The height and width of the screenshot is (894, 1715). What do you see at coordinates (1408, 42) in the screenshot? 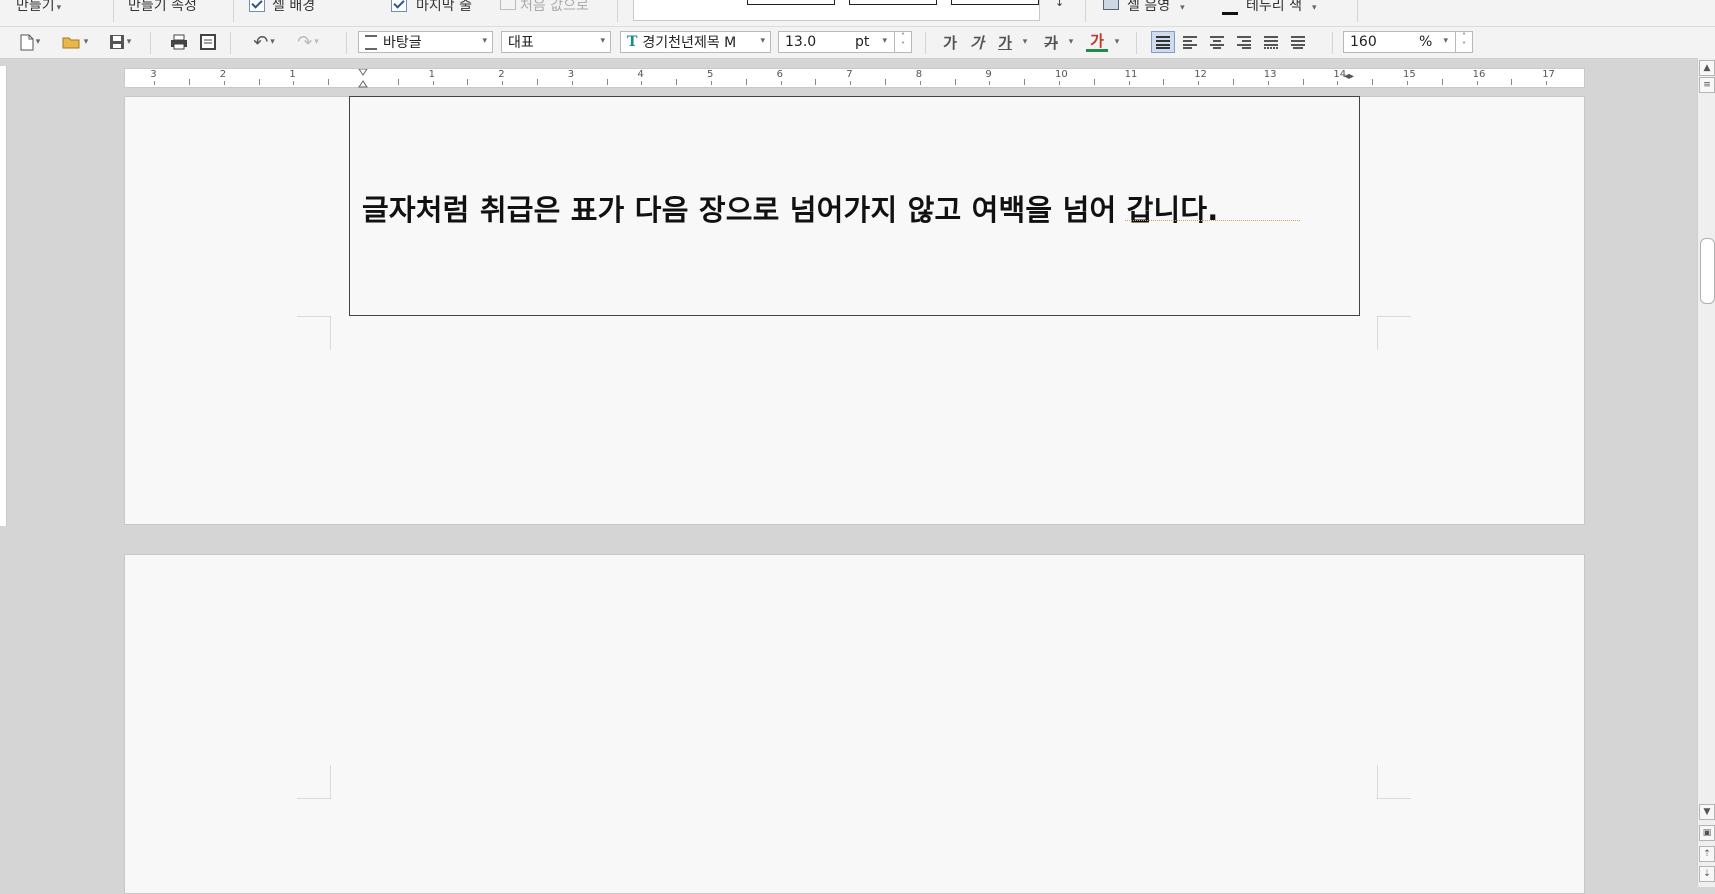
I see `zoom-field: 160 % ▾ ˄ ˅` at bounding box center [1408, 42].